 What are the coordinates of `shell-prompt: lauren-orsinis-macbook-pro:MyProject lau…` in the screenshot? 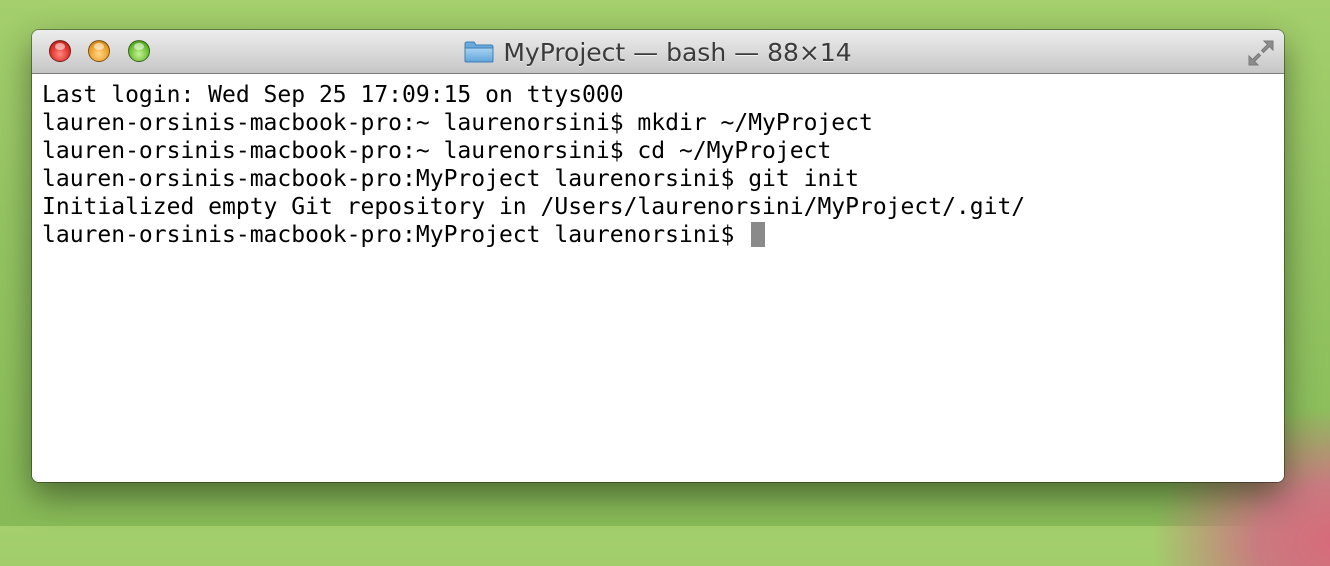 It's located at (395, 235).